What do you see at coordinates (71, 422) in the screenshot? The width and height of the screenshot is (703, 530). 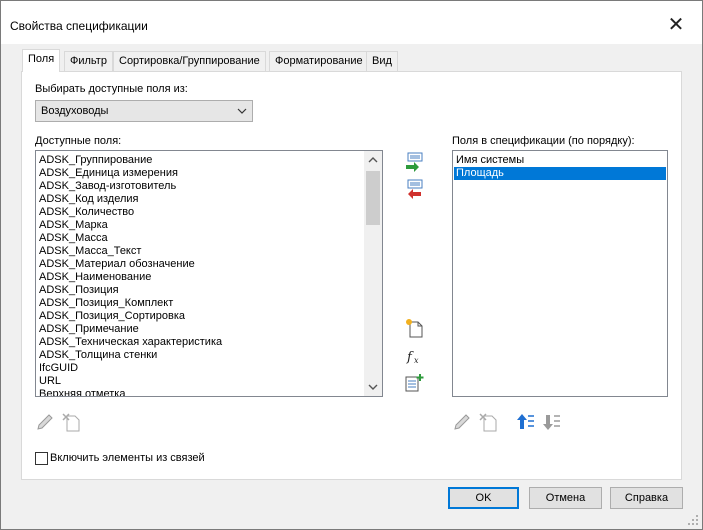 I see `delete-parameter-icon` at bounding box center [71, 422].